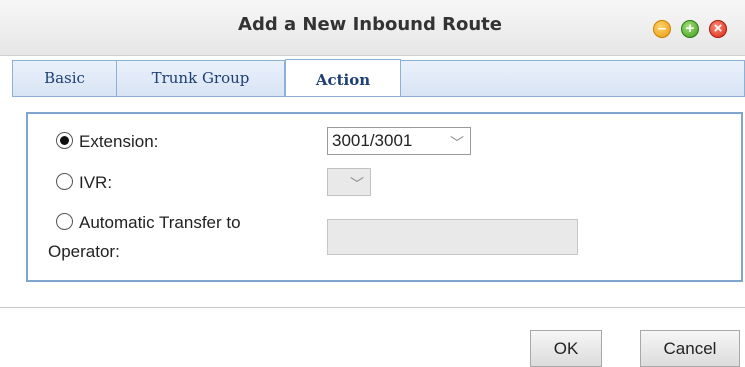 This screenshot has height=367, width=745. I want to click on cancel-button: Cancel, so click(690, 348).